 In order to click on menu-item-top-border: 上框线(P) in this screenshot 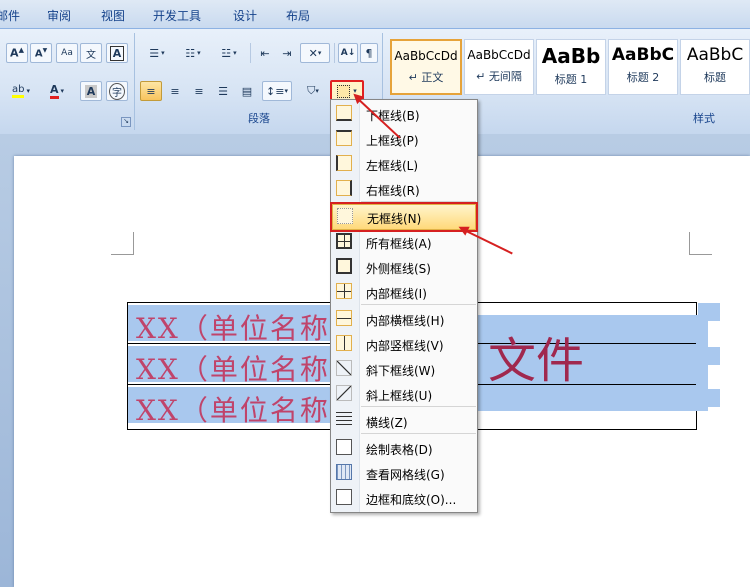, I will do `click(404, 139)`.